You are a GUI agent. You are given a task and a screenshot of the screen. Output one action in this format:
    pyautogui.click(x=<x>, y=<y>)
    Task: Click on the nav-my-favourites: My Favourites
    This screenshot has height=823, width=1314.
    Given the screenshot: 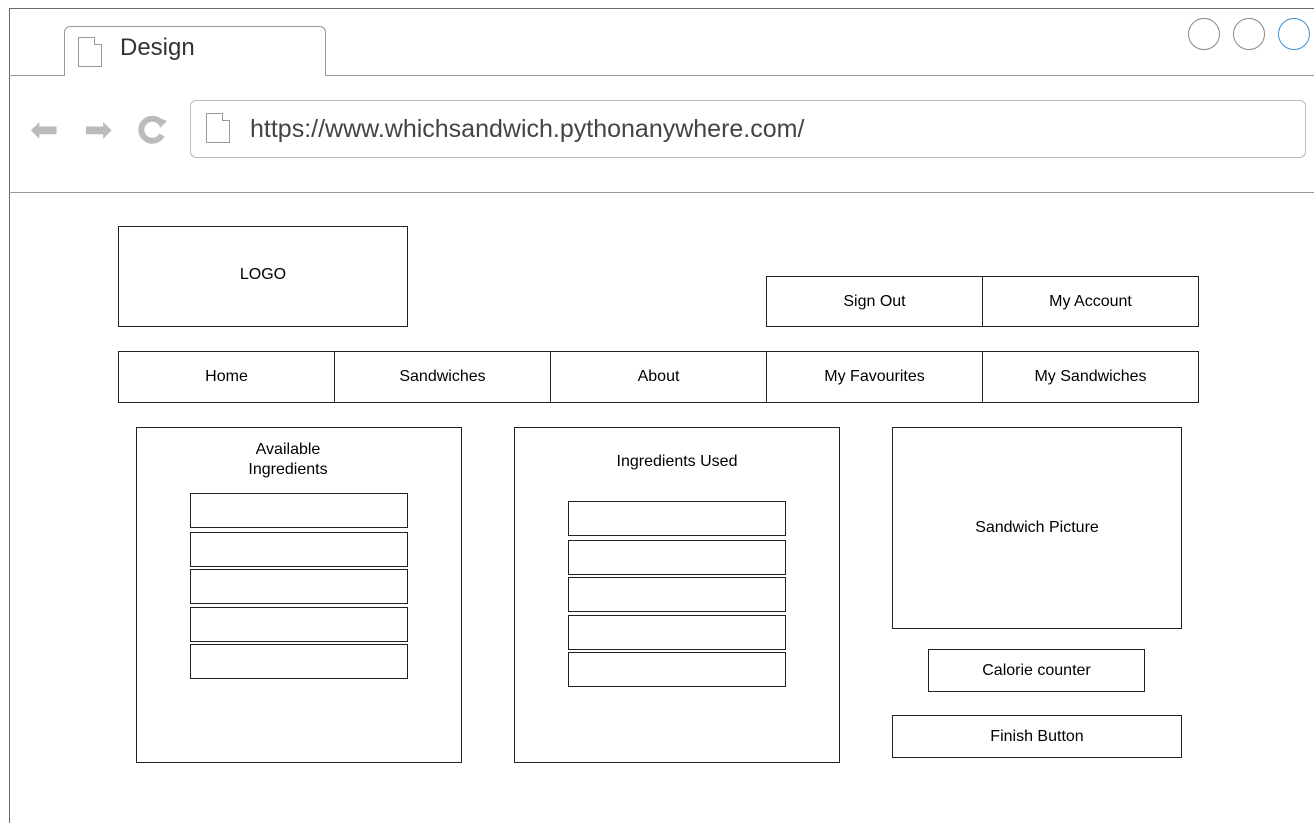 What is the action you would take?
    pyautogui.click(x=874, y=377)
    